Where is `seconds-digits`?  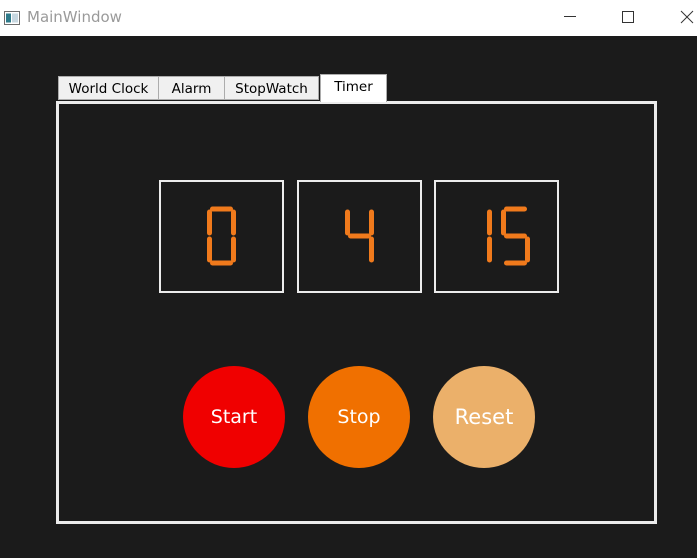 seconds-digits is located at coordinates (508, 236).